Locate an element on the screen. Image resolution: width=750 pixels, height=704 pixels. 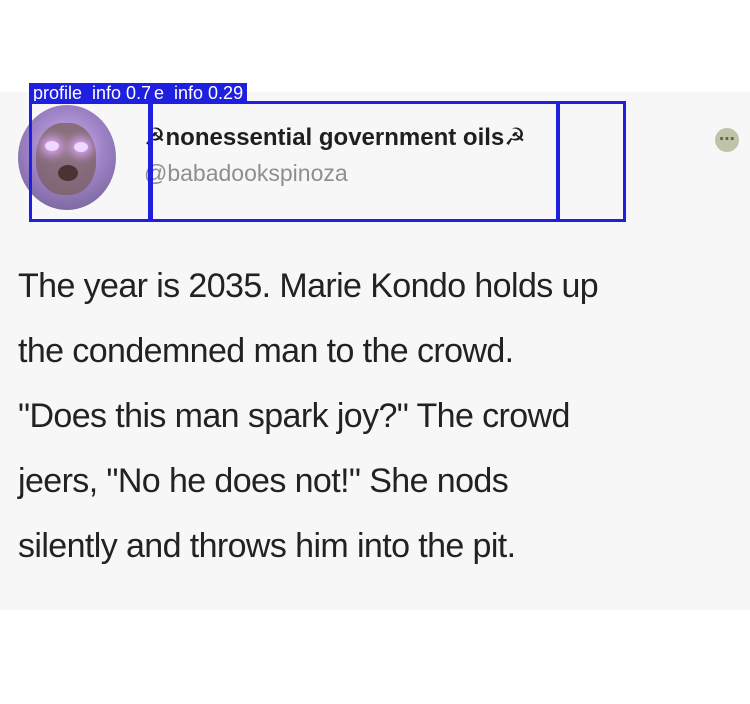
profile-info-label: profile_info 0.76 is located at coordinates (97, 93).